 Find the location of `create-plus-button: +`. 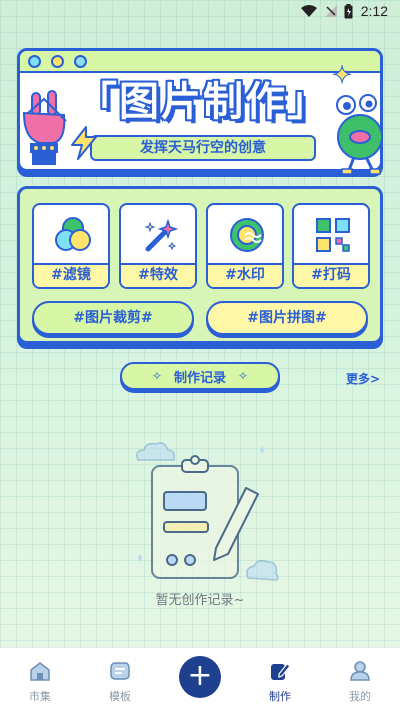

create-plus-button: + is located at coordinates (200, 677).